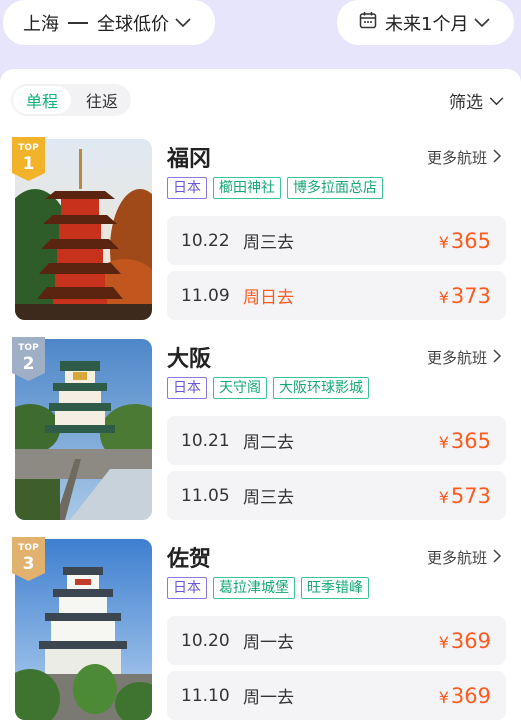 The width and height of the screenshot is (521, 728). What do you see at coordinates (335, 188) in the screenshot?
I see `attraction-tag: 博多拉面总店` at bounding box center [335, 188].